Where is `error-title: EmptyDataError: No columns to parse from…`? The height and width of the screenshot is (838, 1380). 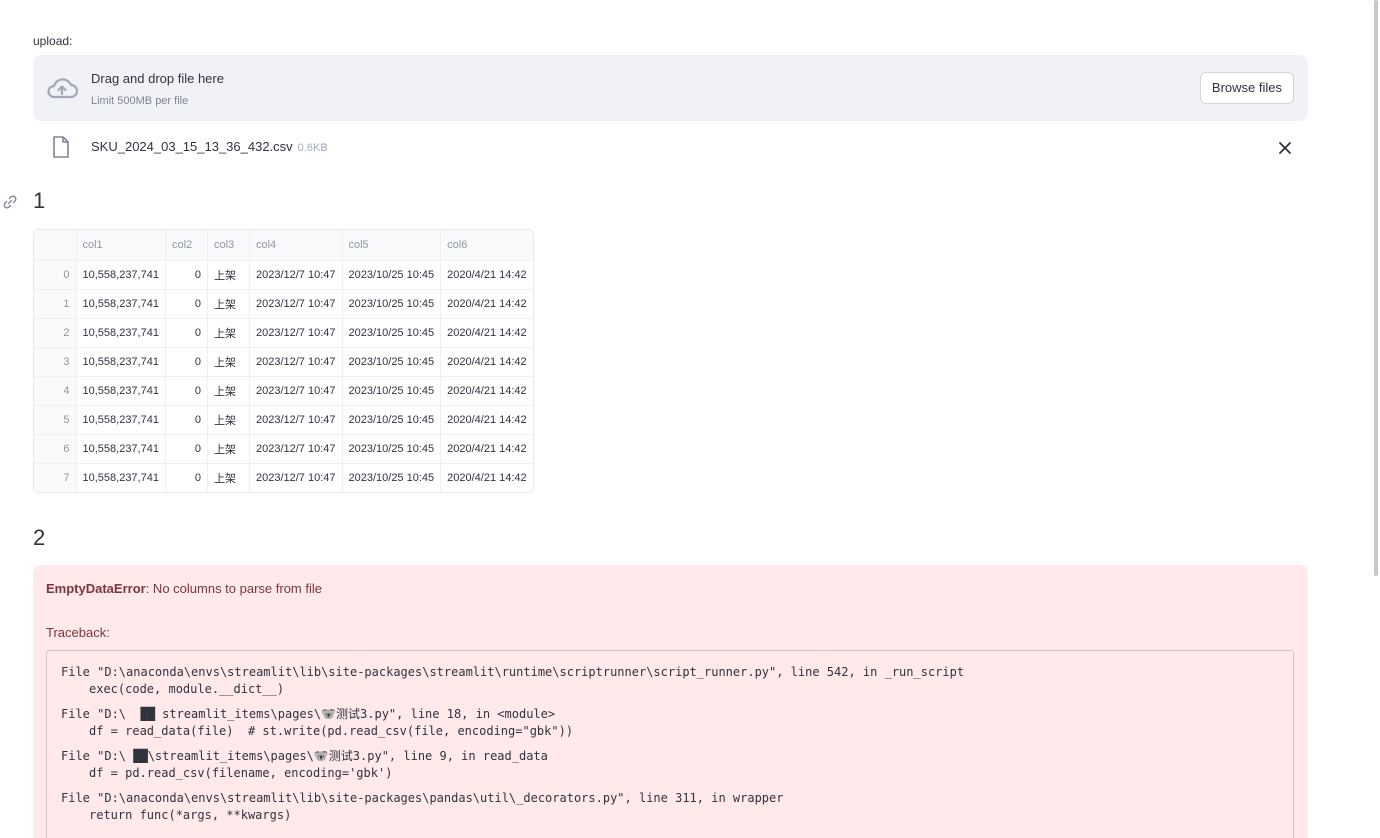
error-title: EmptyDataError: No columns to parse from… is located at coordinates (184, 588).